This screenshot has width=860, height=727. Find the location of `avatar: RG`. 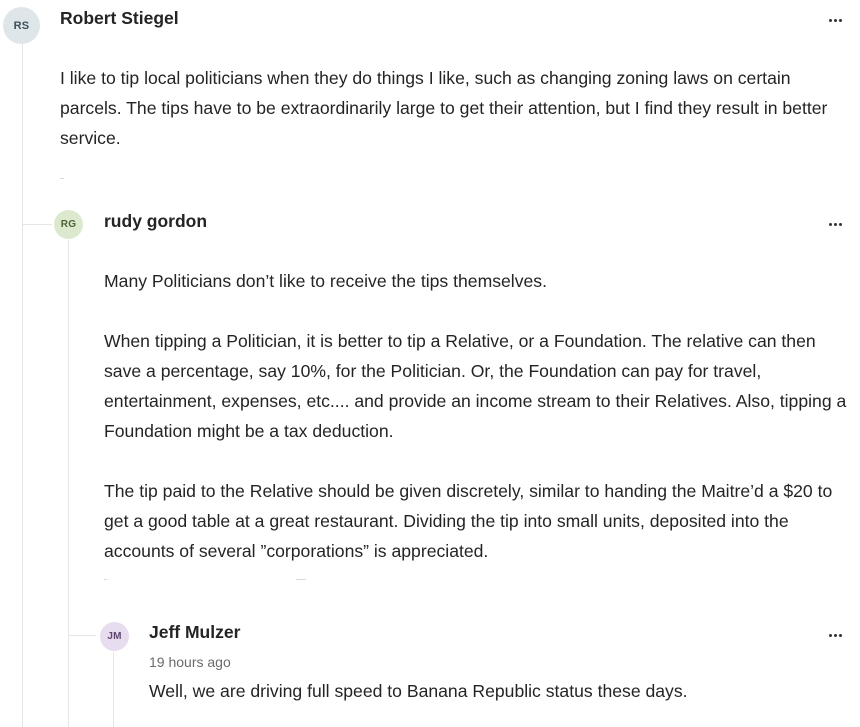

avatar: RG is located at coordinates (68, 224).